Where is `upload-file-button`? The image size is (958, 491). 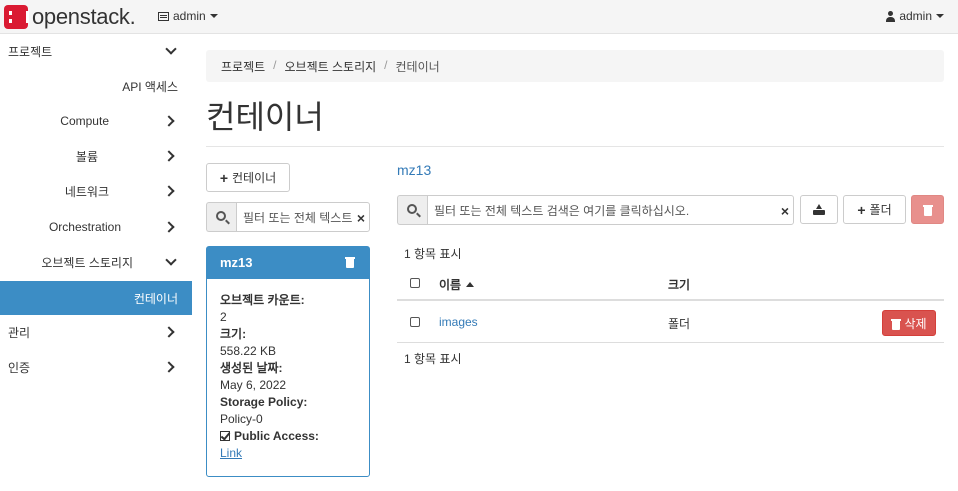
upload-file-button is located at coordinates (819, 209).